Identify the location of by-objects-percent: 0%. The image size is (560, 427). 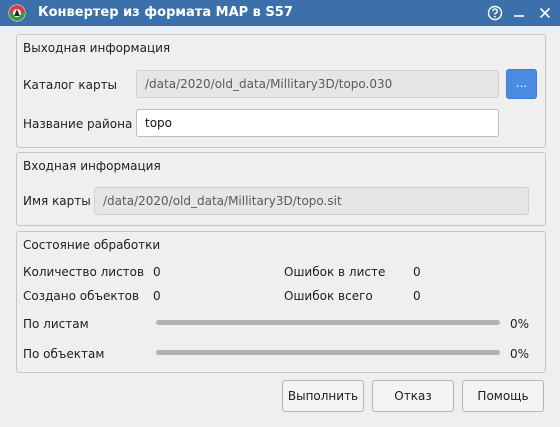
(520, 354).